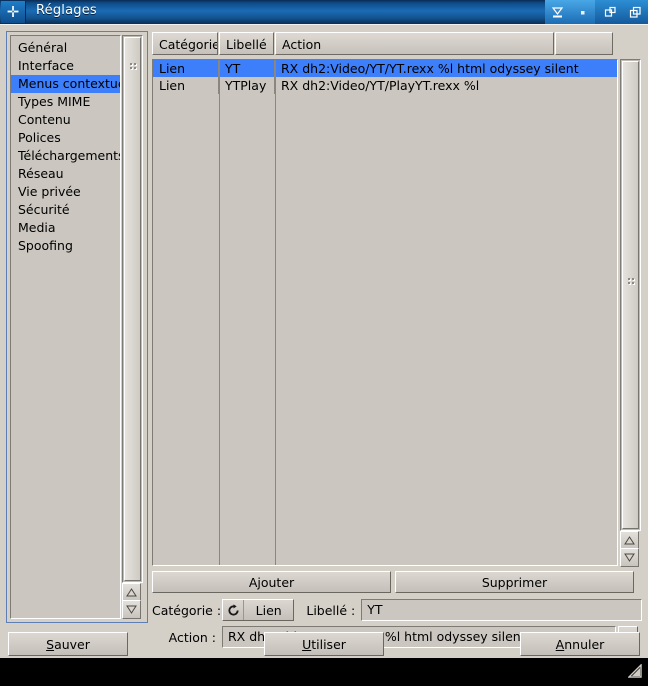 Image resolution: width=648 pixels, height=686 pixels. What do you see at coordinates (501, 610) in the screenshot?
I see `libelle-input: YT` at bounding box center [501, 610].